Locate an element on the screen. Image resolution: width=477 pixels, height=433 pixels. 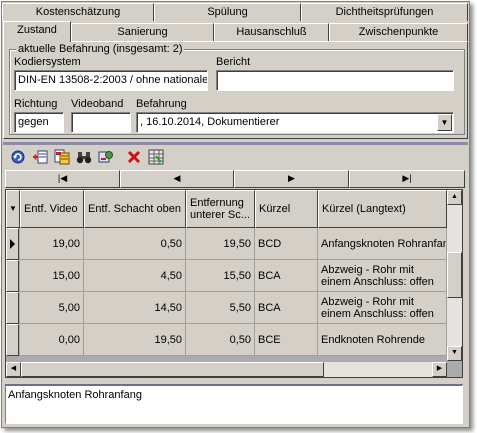
table-cell: BCD is located at coordinates (286, 244).